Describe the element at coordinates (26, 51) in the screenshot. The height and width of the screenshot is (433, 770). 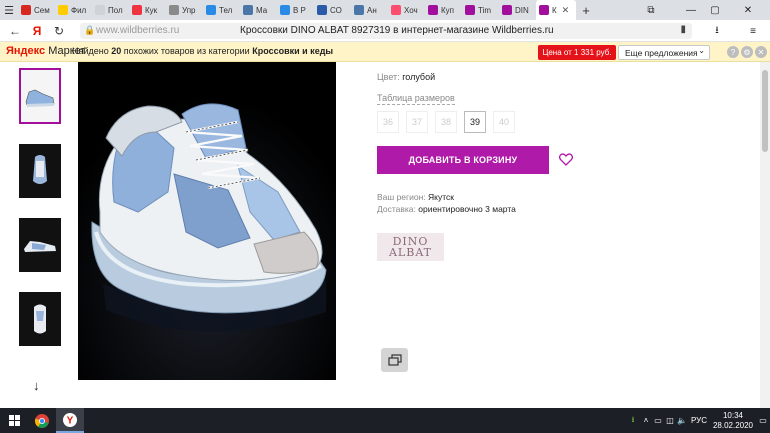
I see `logo-yandex: Яндекс` at that location.